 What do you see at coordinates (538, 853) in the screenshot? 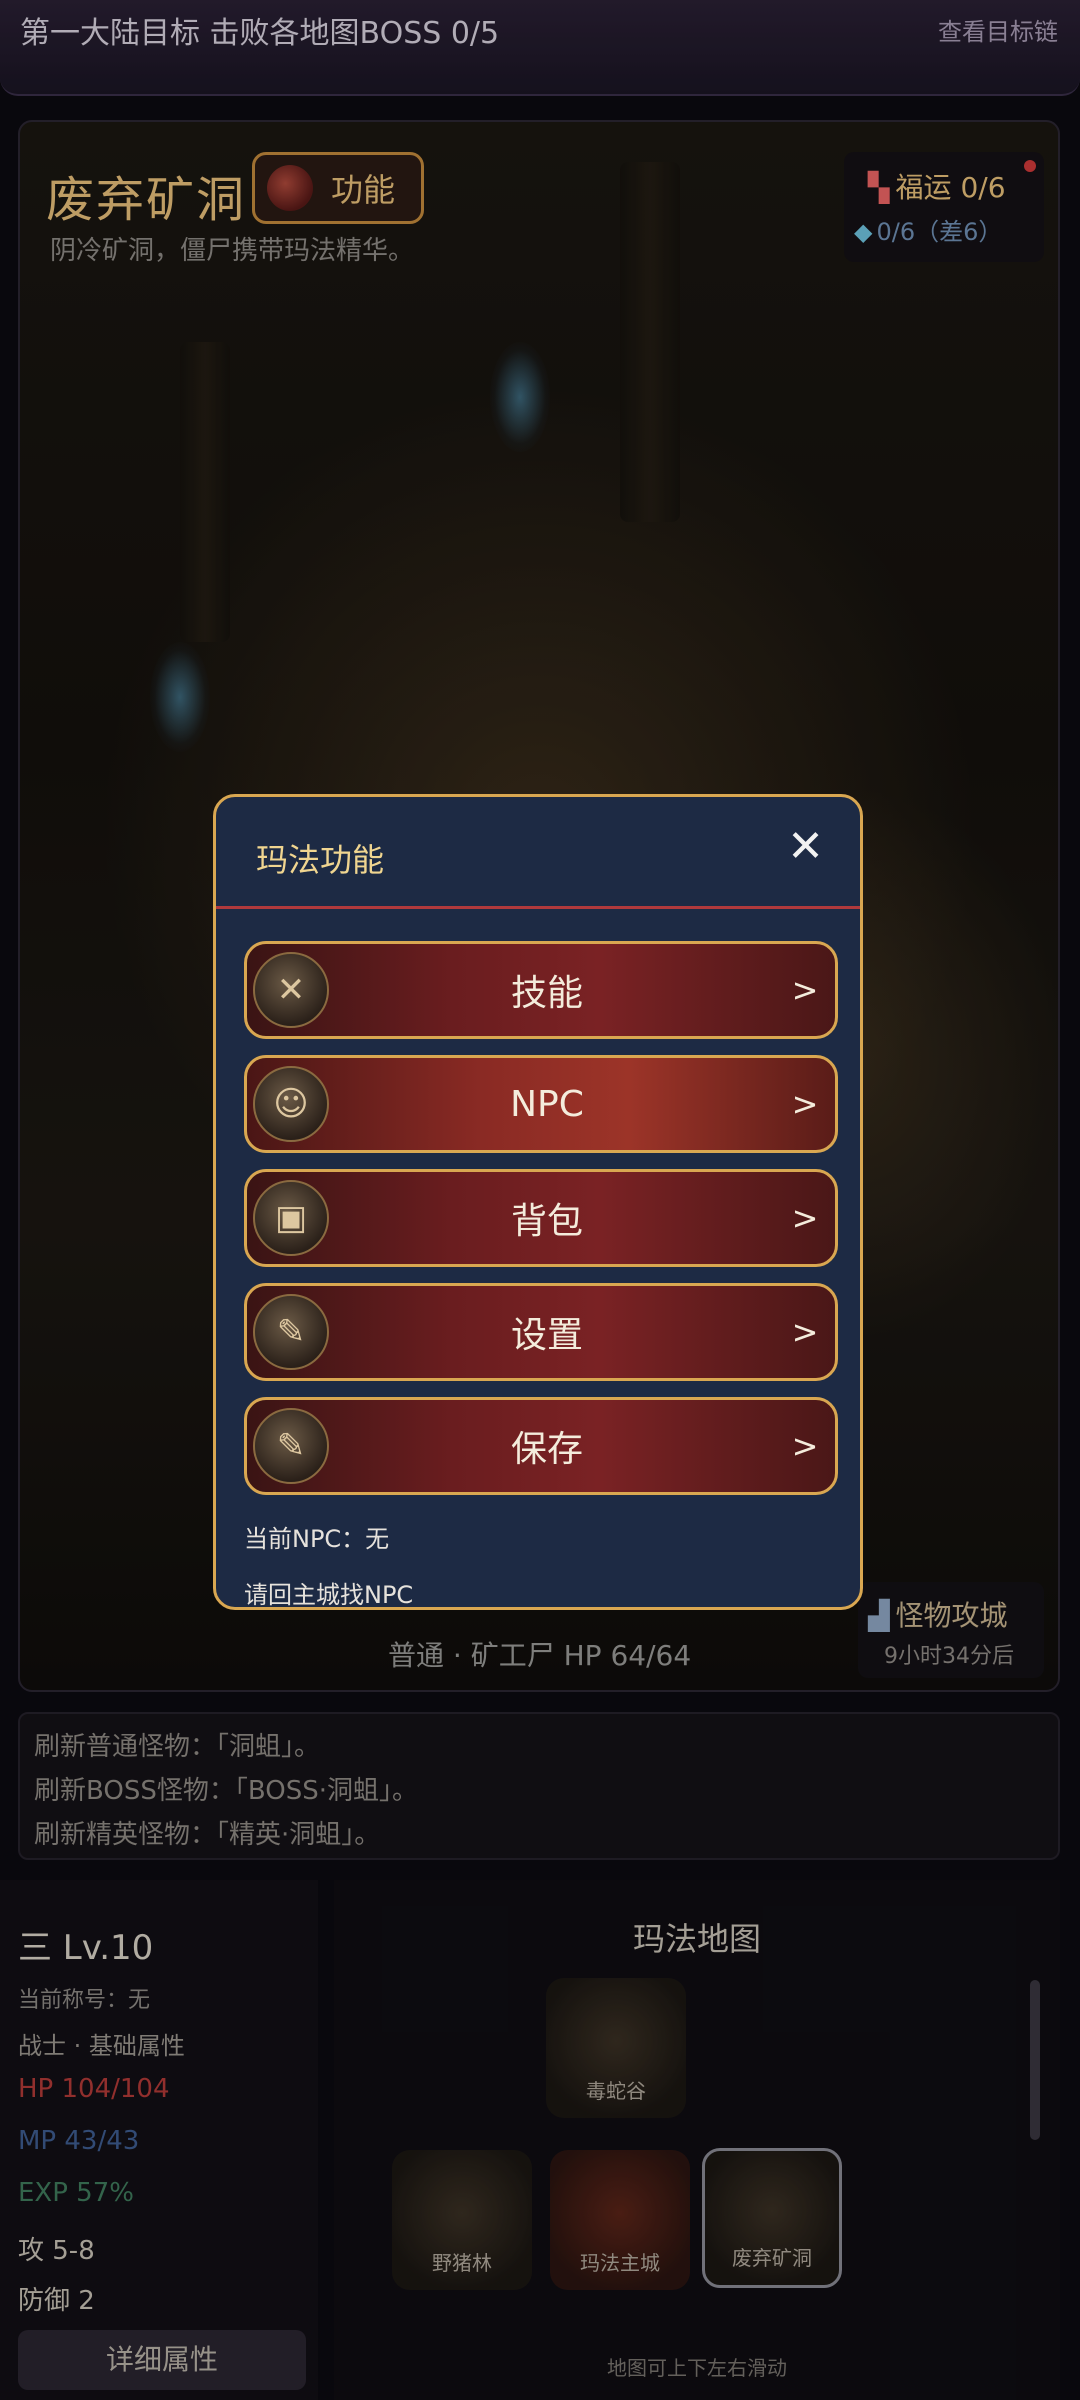
I see `modal-header: 玛法功能 ✕` at bounding box center [538, 853].